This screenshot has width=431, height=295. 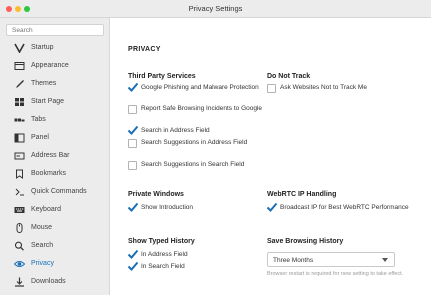 I want to click on option-label: Show Introduction, so click(x=167, y=207).